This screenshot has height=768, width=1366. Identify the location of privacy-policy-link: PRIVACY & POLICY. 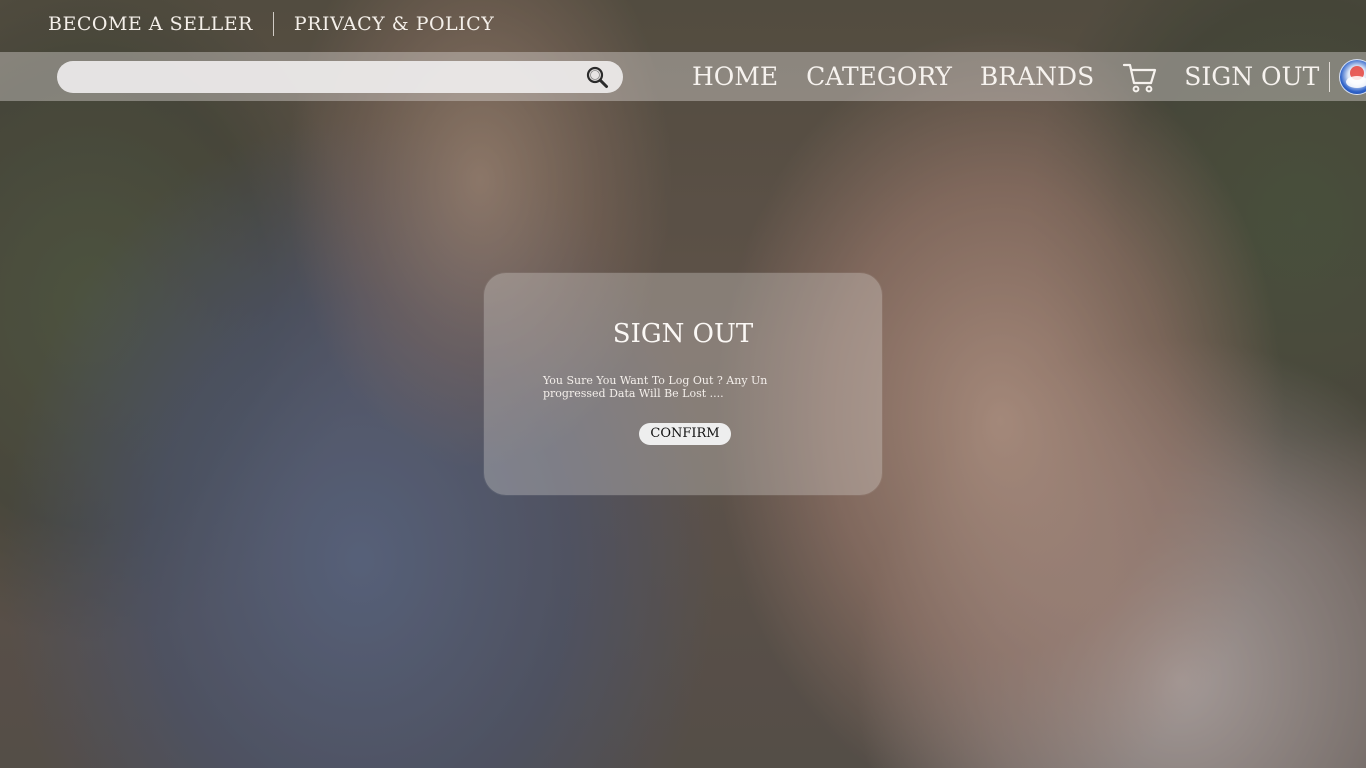
(394, 24).